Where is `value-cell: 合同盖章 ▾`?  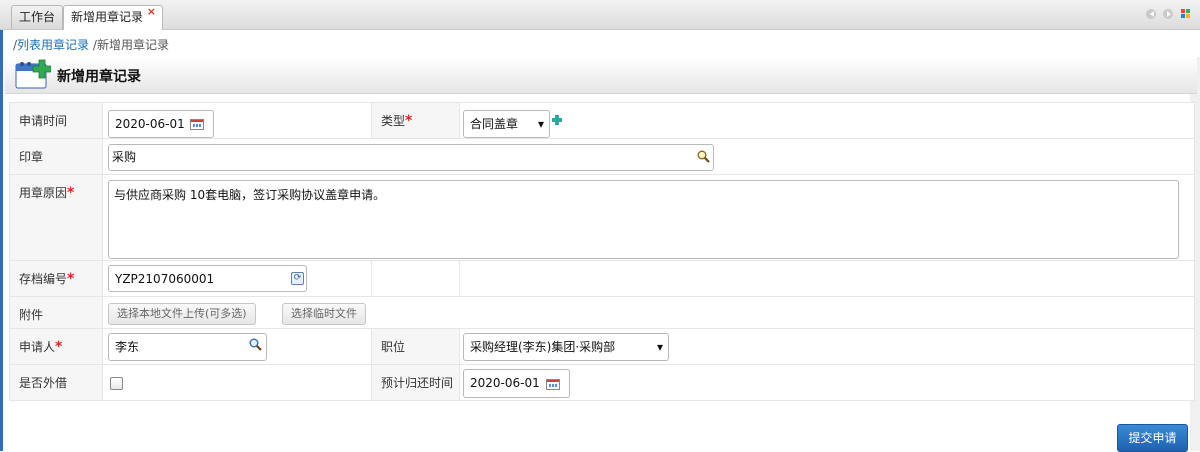
value-cell: 合同盖章 ▾ is located at coordinates (827, 120).